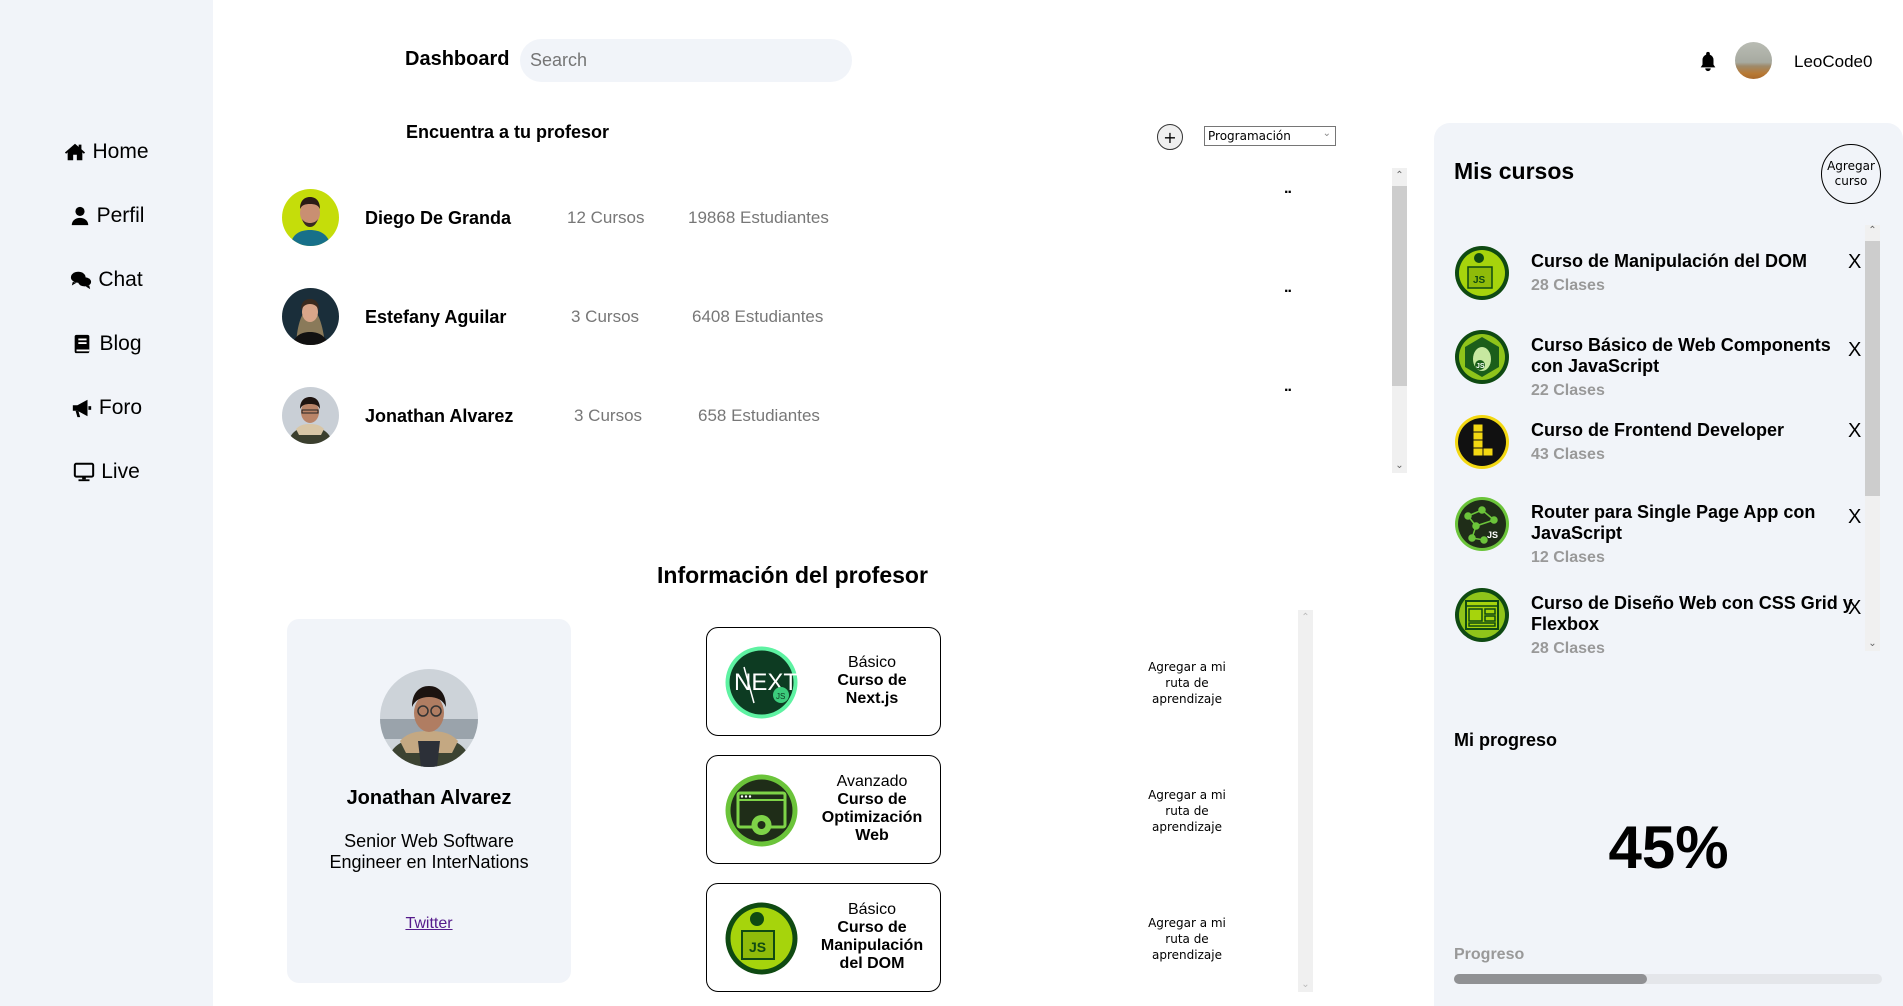 The image size is (1903, 1006). I want to click on sidebar-item-label: Blog, so click(120, 343).